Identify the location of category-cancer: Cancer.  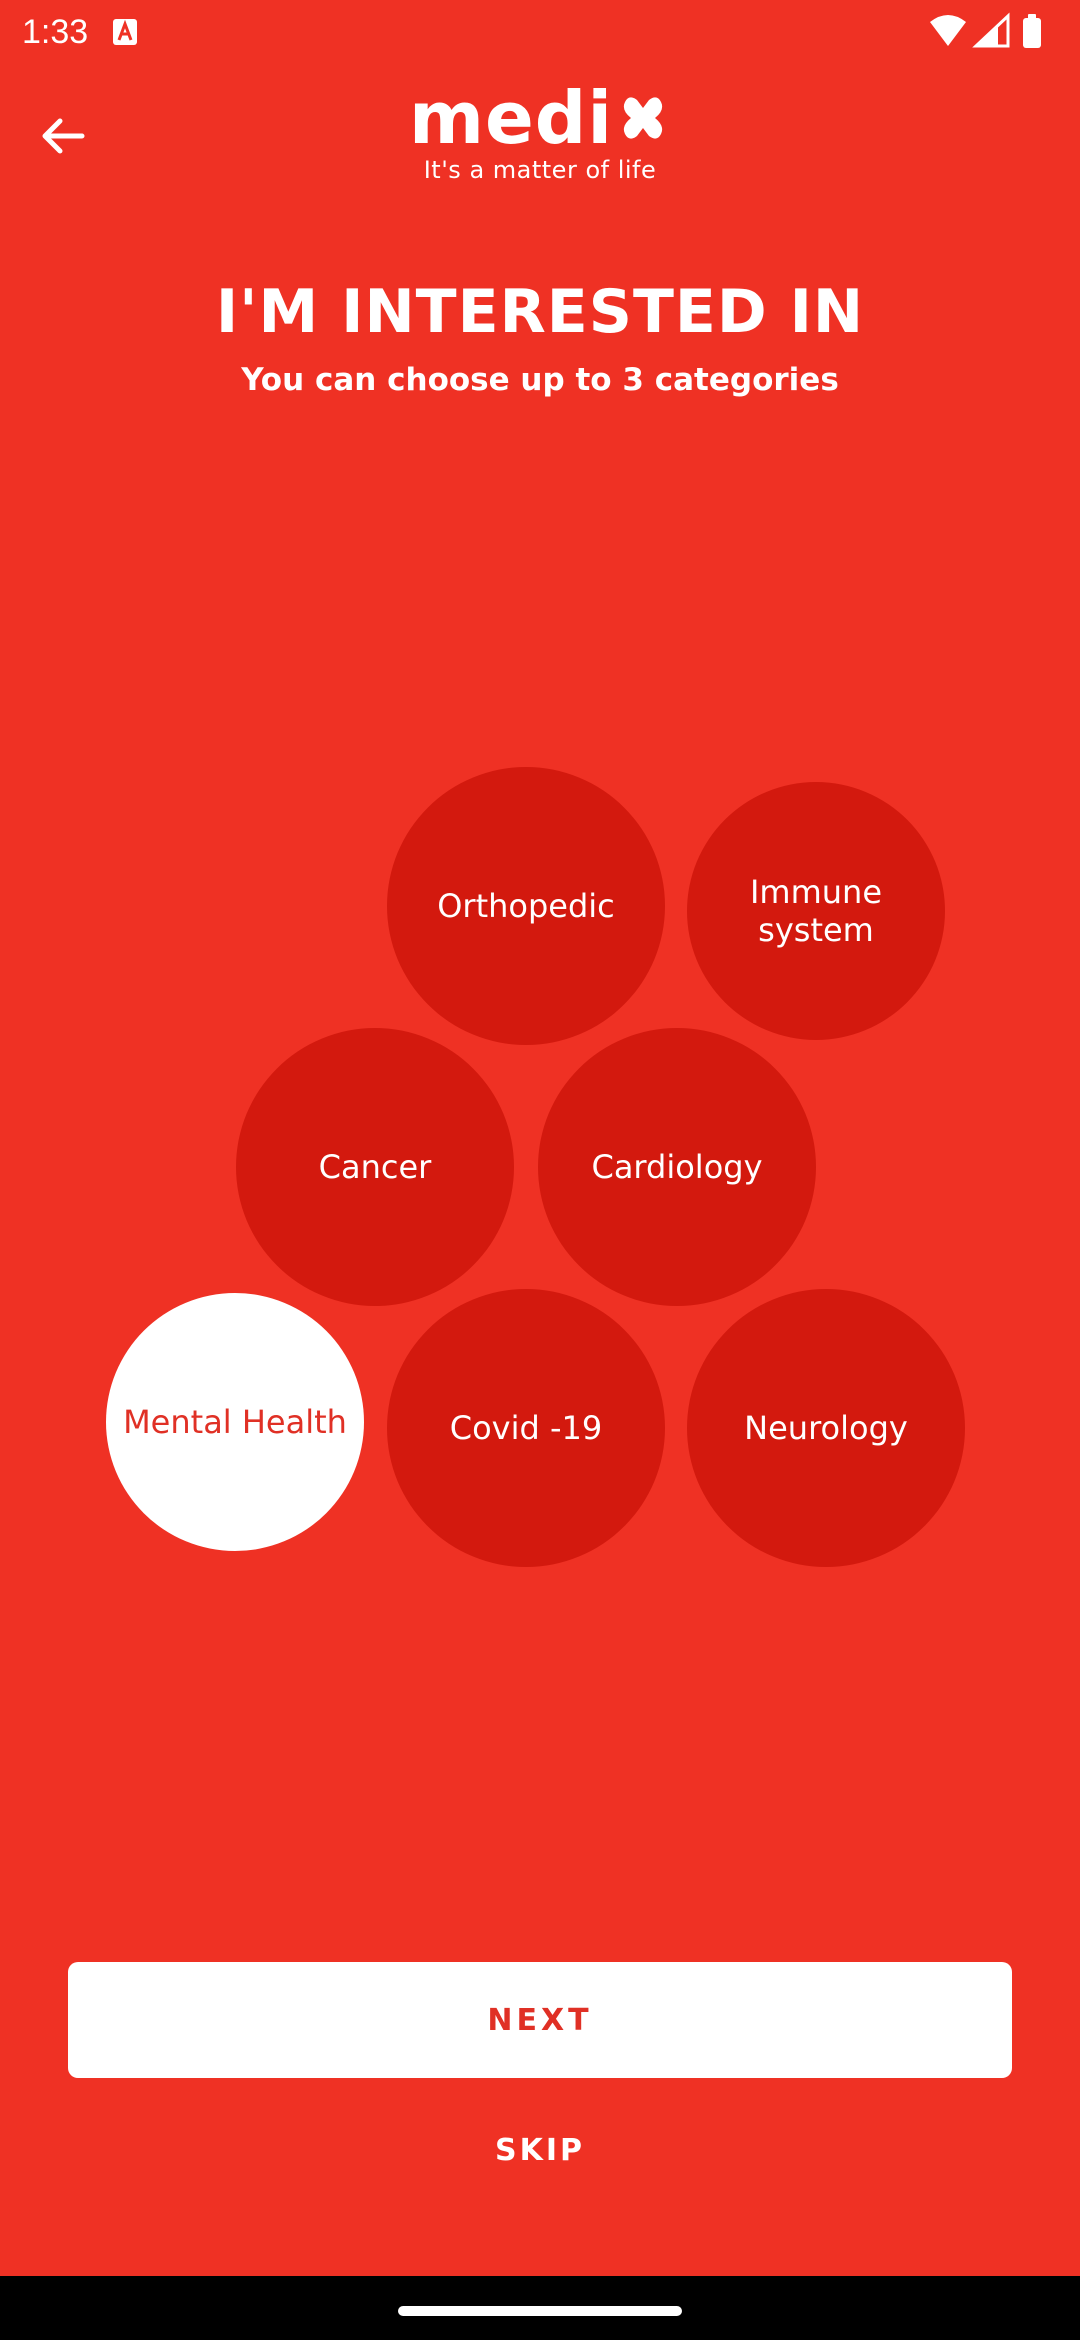
(375, 1167).